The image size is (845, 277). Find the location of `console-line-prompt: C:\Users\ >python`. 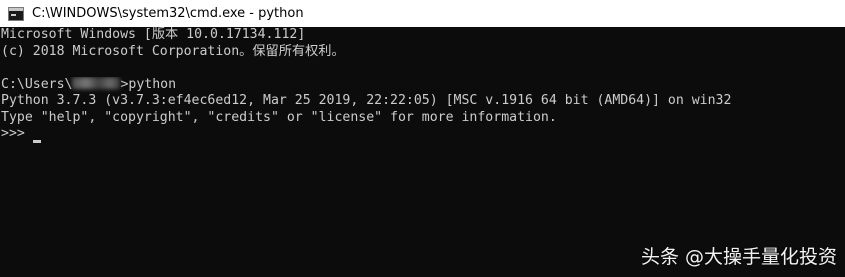

console-line-prompt: C:\Users\ >python is located at coordinates (423, 85).